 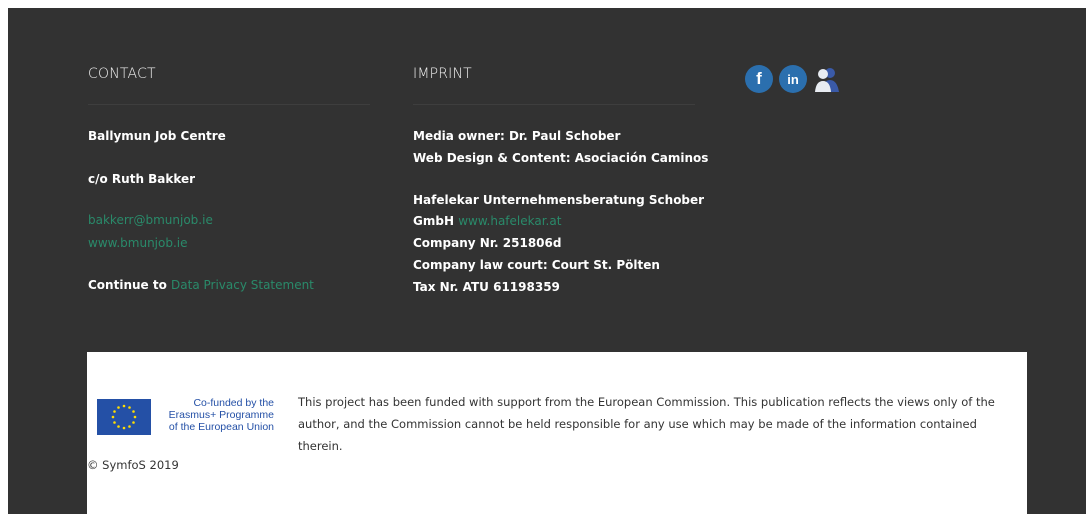 What do you see at coordinates (133, 465) in the screenshot?
I see `copyright-text: © SymfoS 2019` at bounding box center [133, 465].